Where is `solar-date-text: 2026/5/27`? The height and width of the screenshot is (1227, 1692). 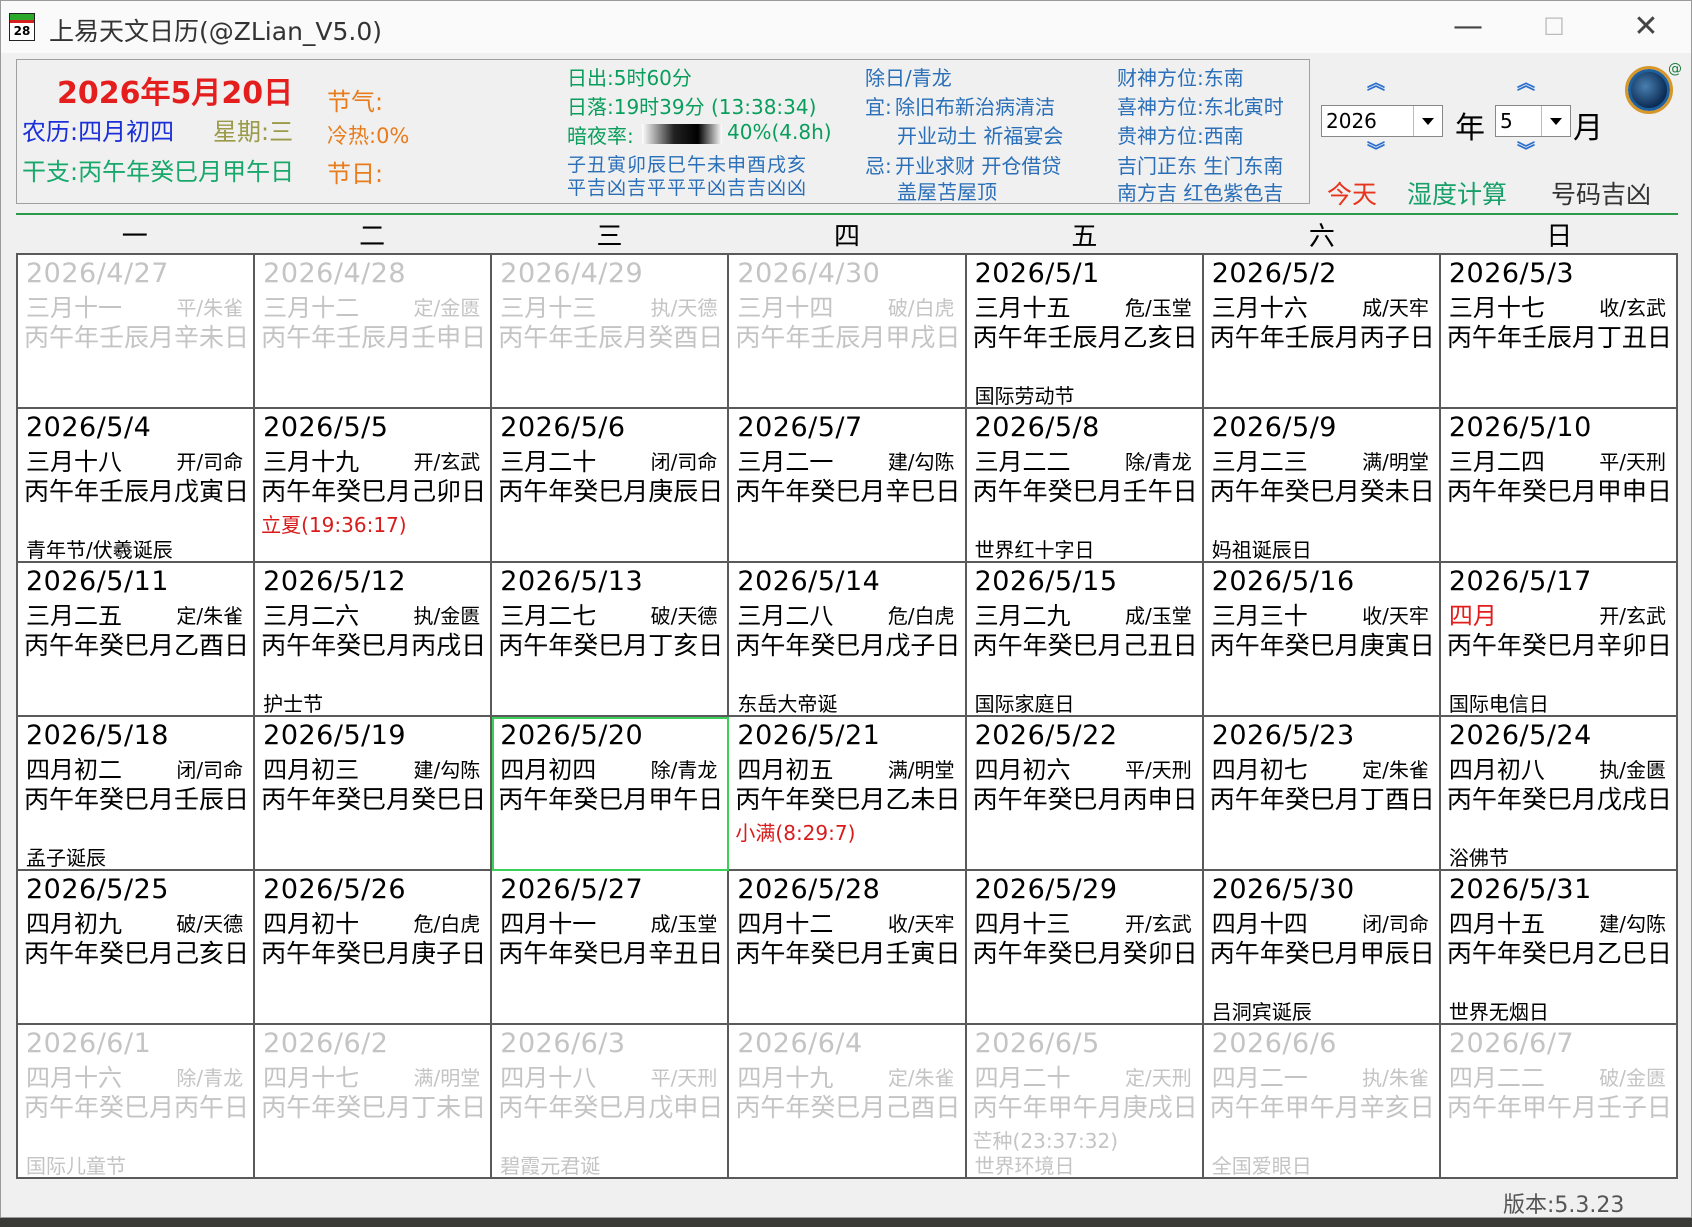 solar-date-text: 2026/5/27 is located at coordinates (572, 889).